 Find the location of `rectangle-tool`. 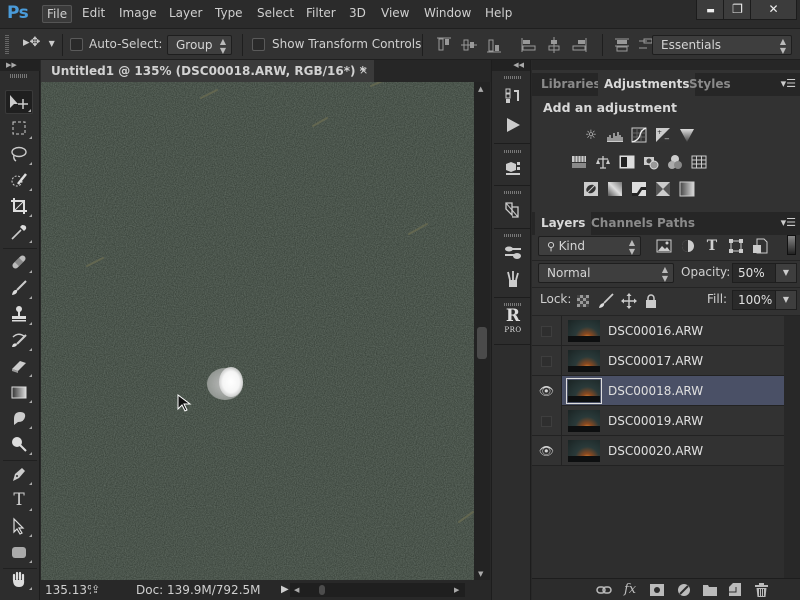

rectangle-tool is located at coordinates (19, 552).